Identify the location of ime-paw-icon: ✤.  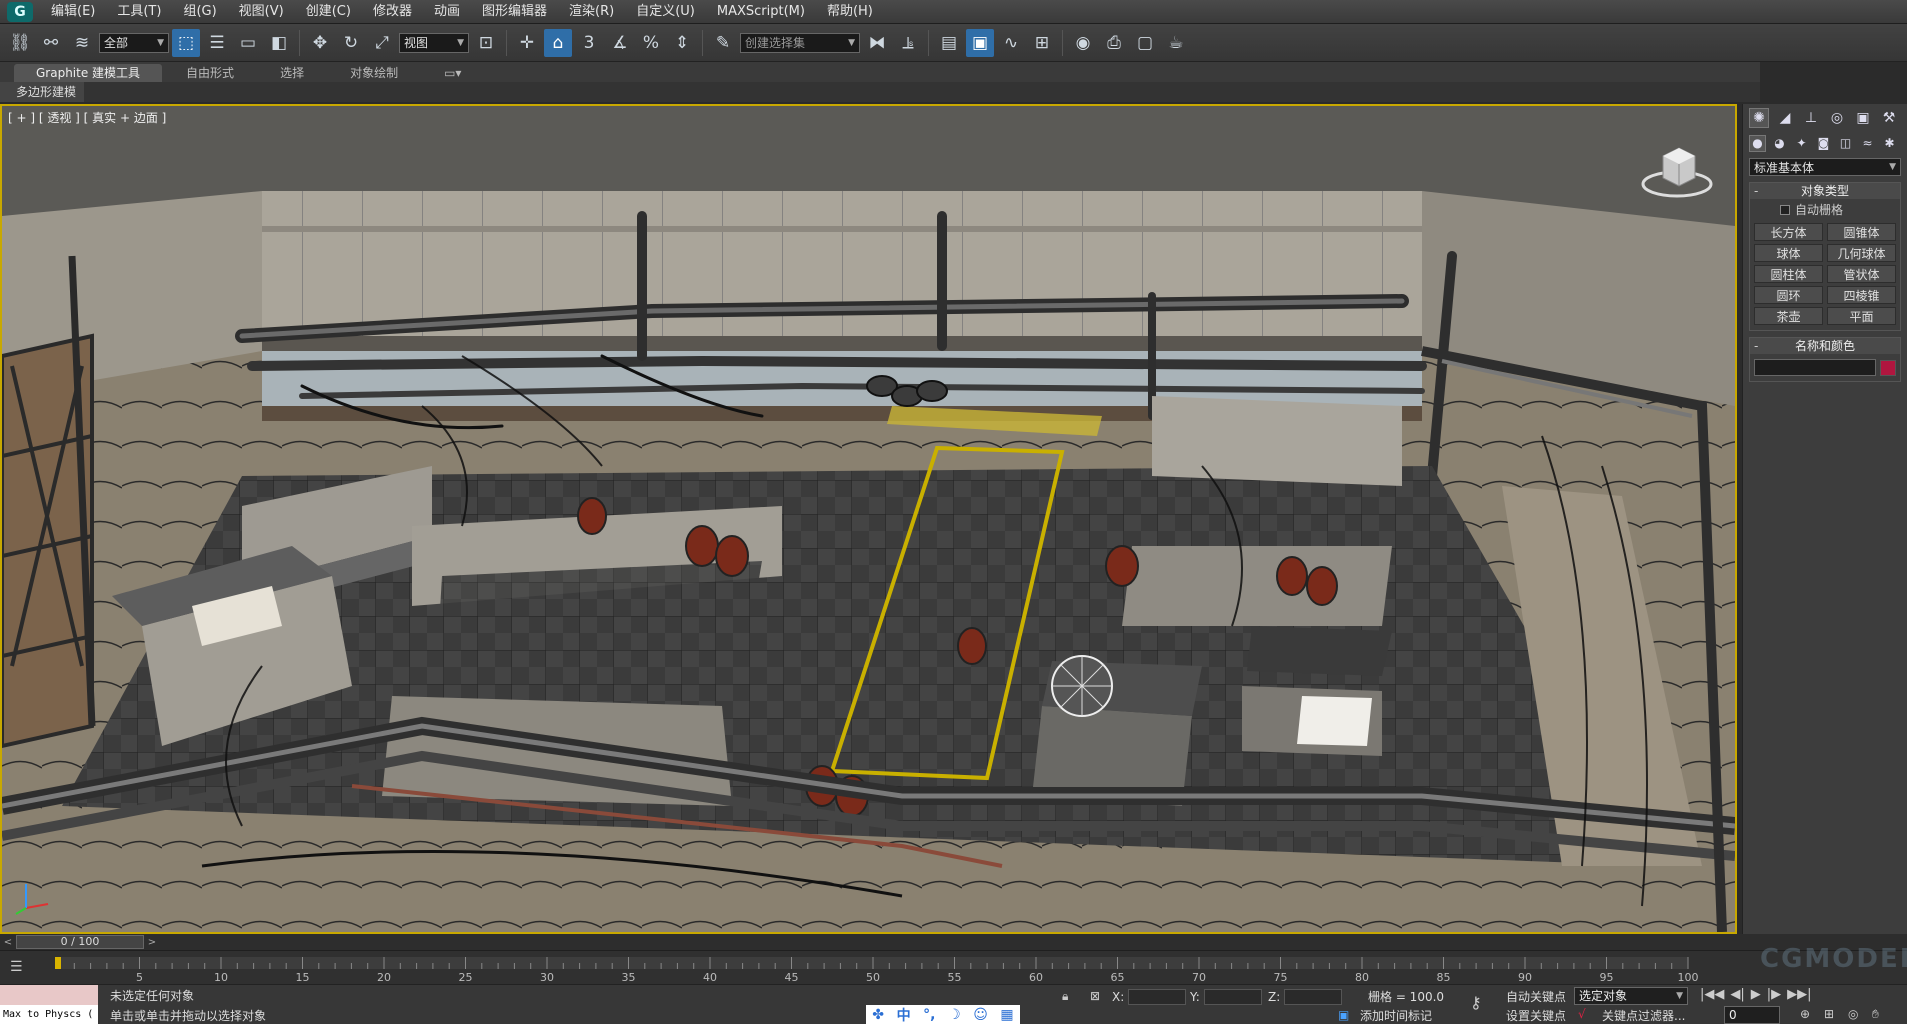
(878, 1015).